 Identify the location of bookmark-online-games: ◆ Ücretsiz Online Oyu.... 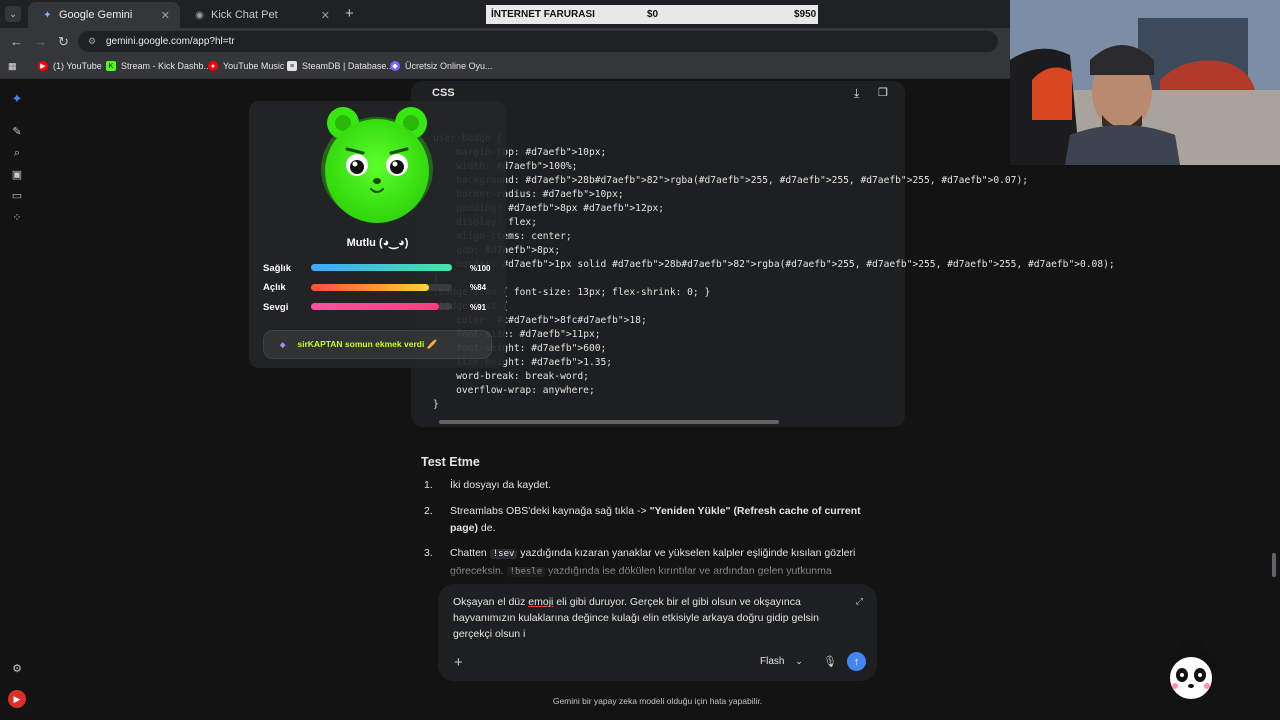
(441, 66).